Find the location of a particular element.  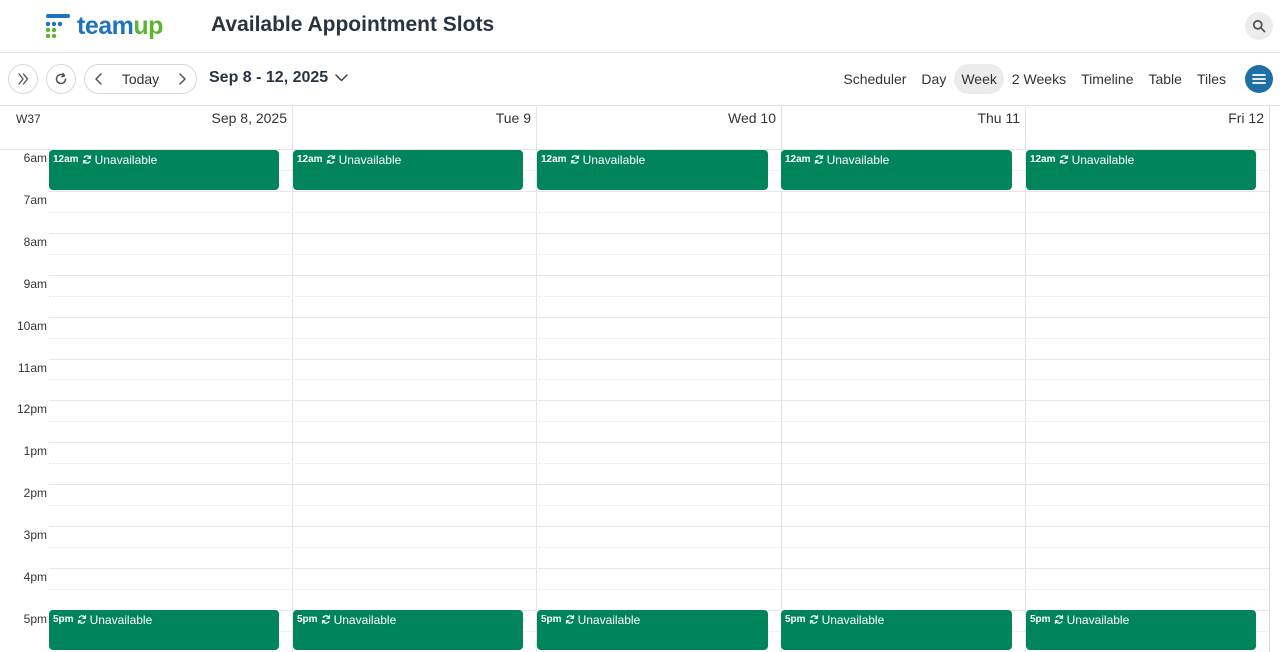

view-day-button: Day is located at coordinates (933, 79).